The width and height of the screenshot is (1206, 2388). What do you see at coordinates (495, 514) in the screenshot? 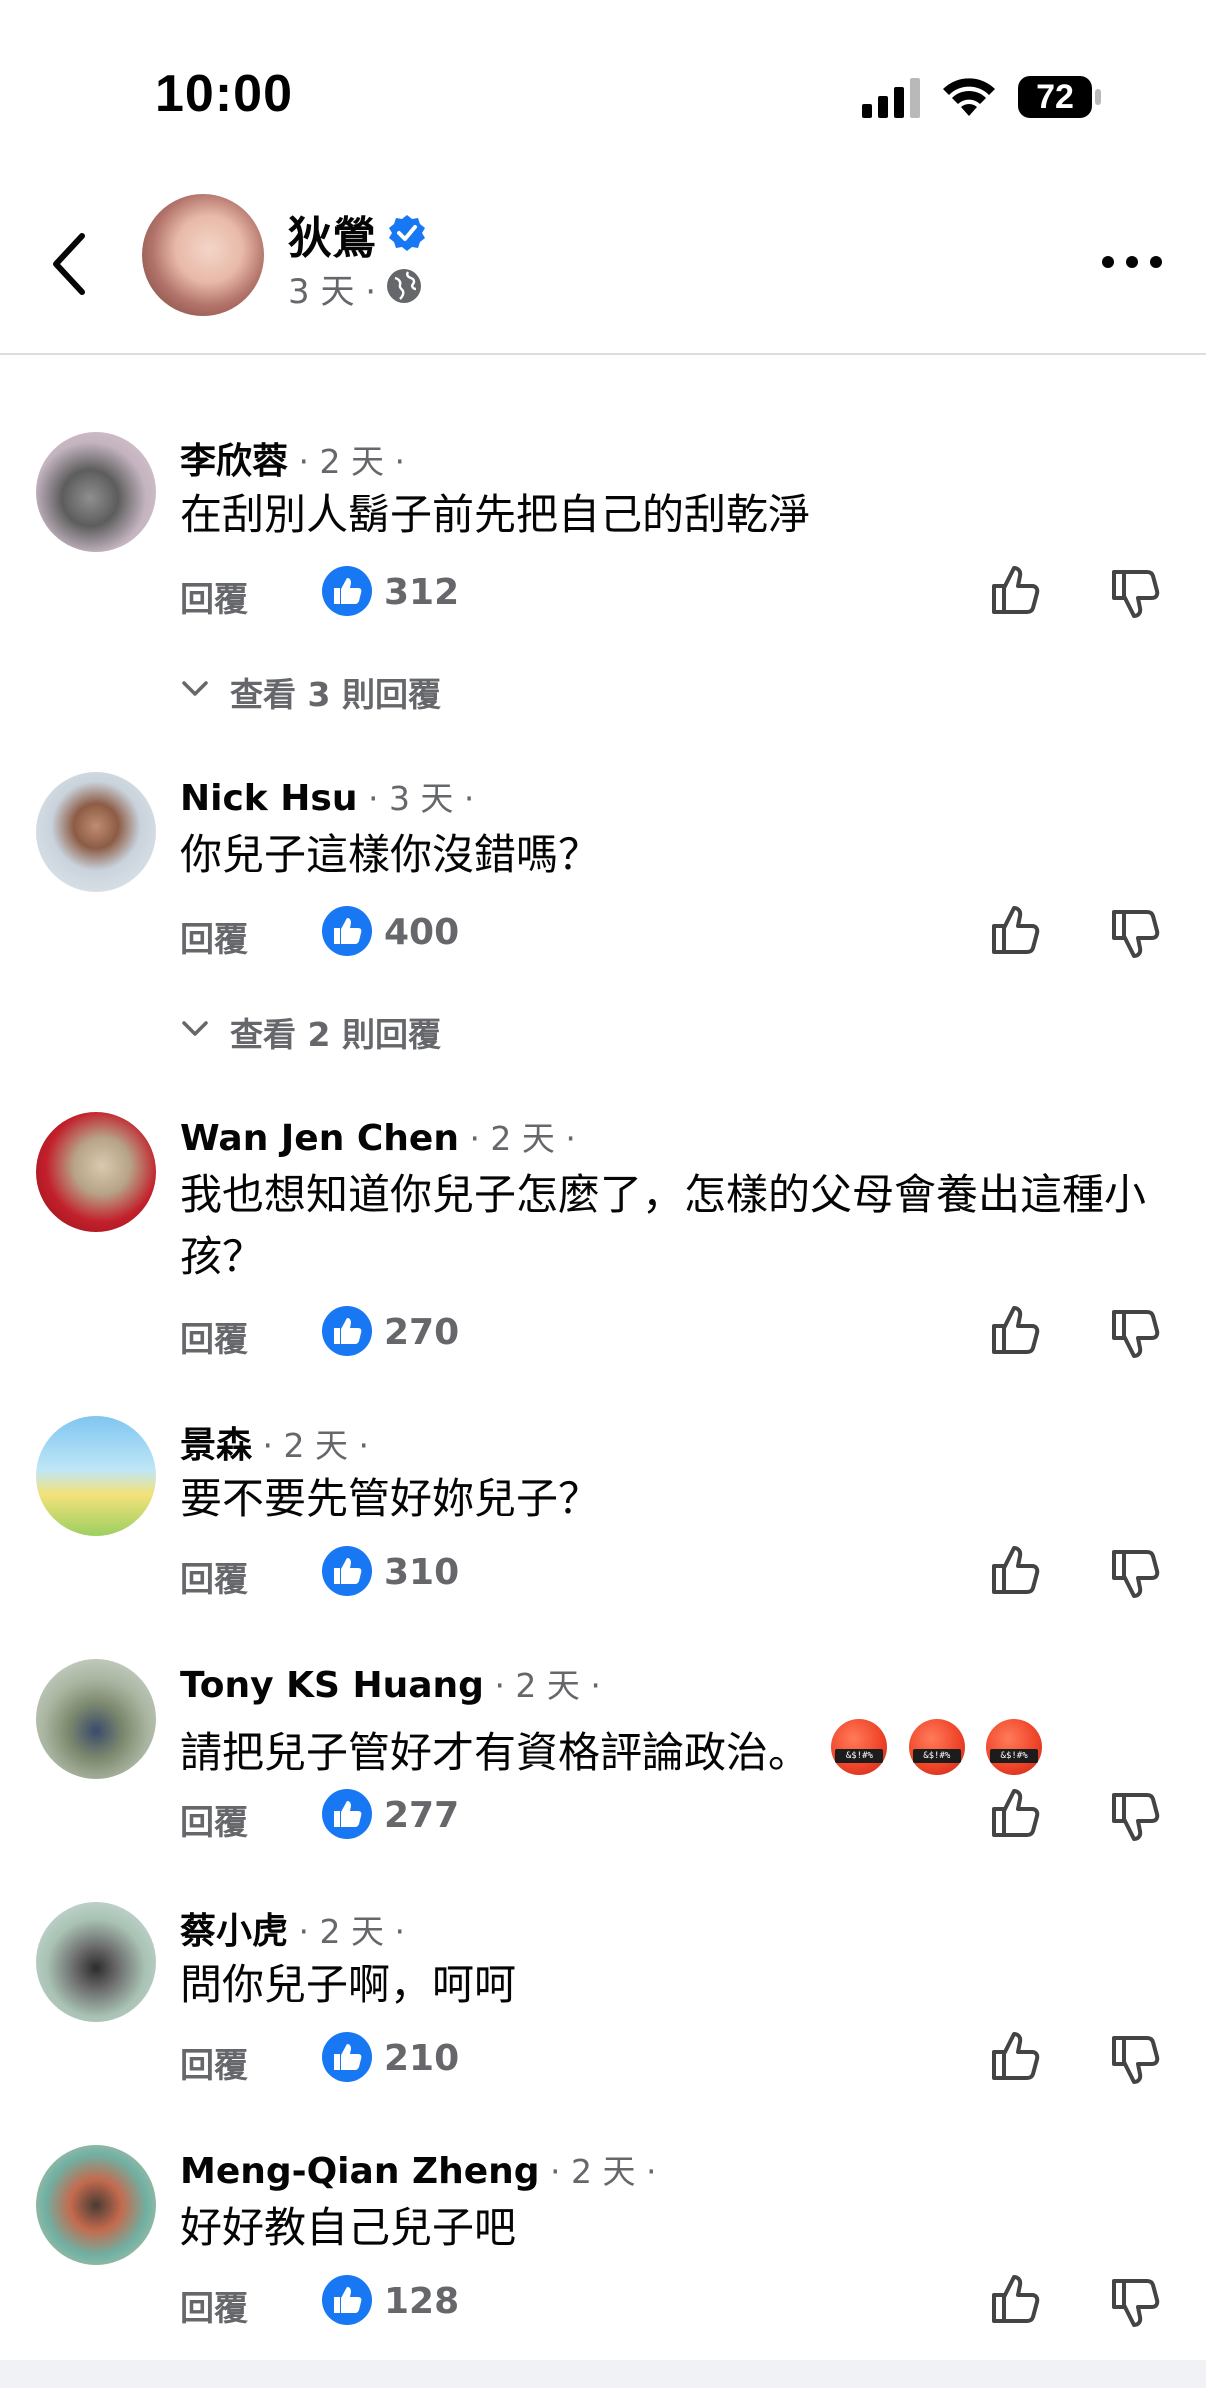
I see `comment-text: 在刮別人鬍子前先把自己的刮乾淨` at bounding box center [495, 514].